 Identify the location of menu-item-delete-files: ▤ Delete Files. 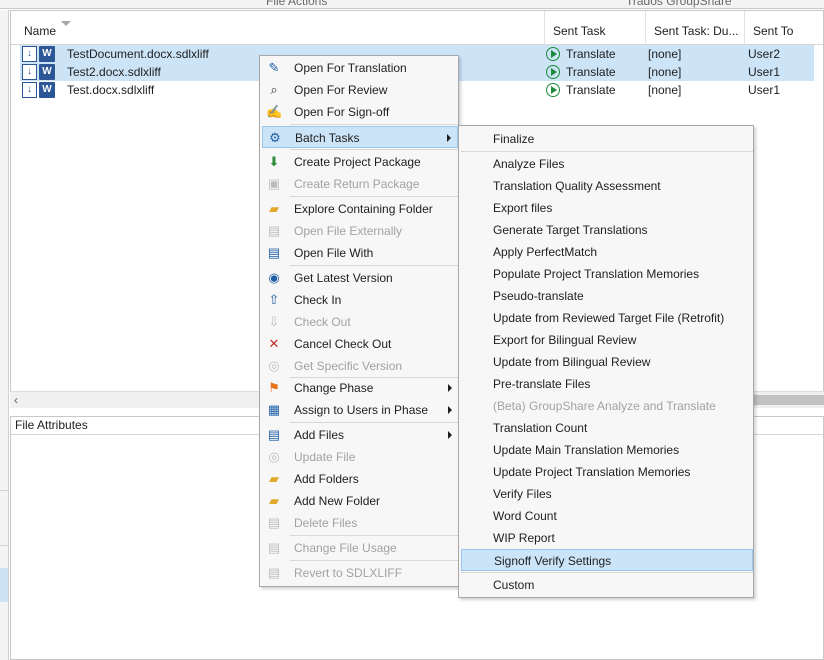
(360, 523).